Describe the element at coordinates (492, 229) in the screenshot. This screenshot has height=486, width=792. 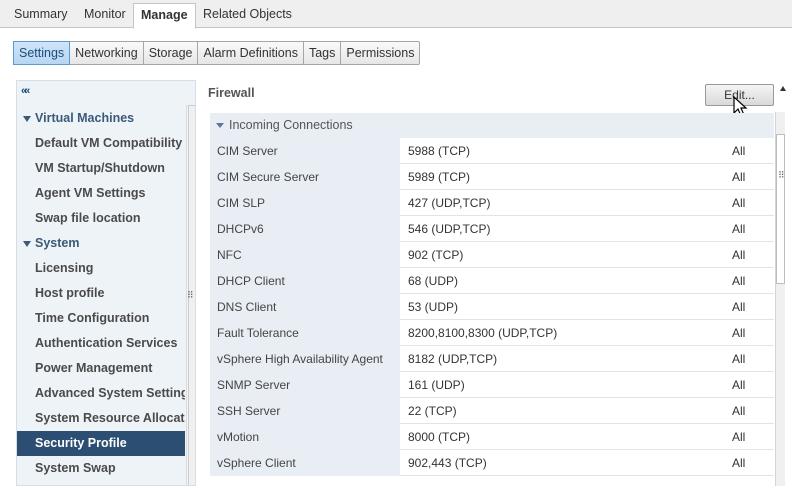
I see `table-row: DHCPv6 546 (UDP,TCP) All` at that location.